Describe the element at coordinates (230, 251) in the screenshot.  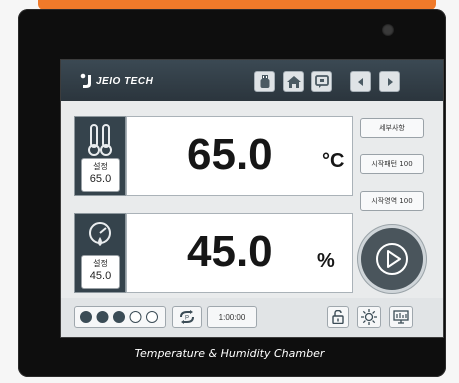
I see `humidity-current-value: 45.0` at that location.